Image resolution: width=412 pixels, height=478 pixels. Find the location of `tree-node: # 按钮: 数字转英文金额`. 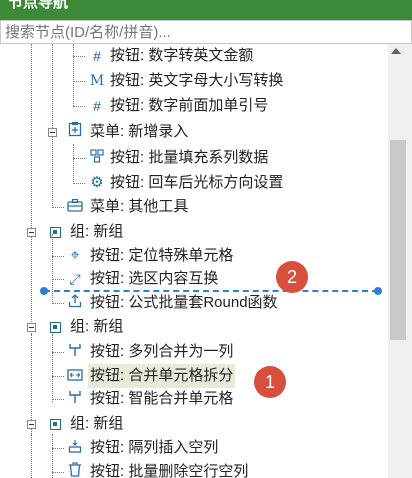

tree-node: # 按钮: 数字转英文金额 is located at coordinates (194, 56).